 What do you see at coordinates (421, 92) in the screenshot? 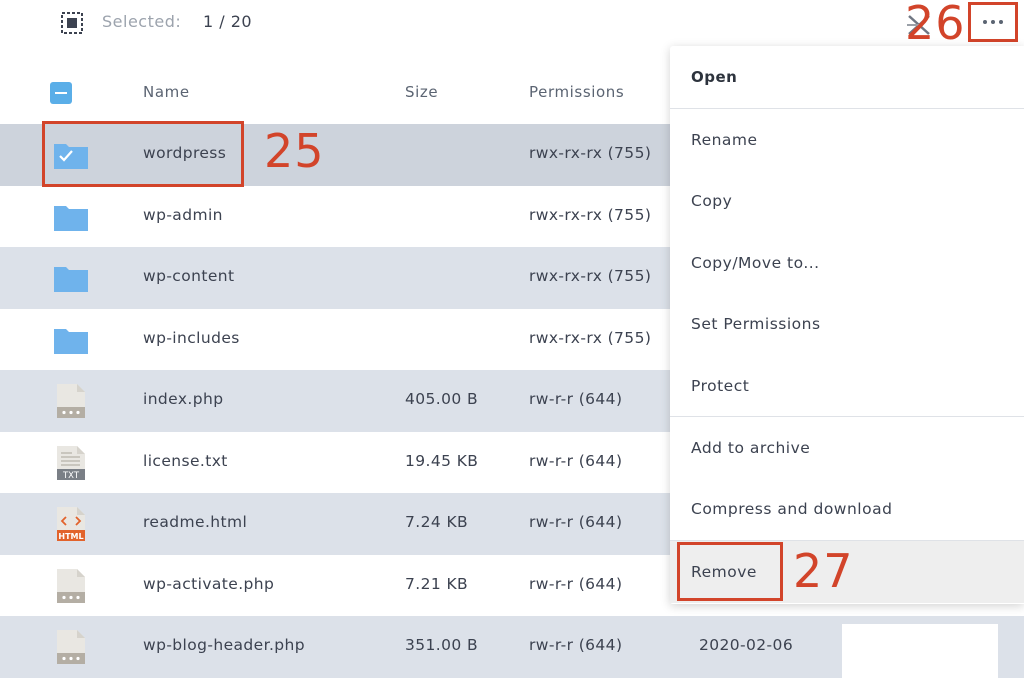
I see `header-size: Size` at bounding box center [421, 92].